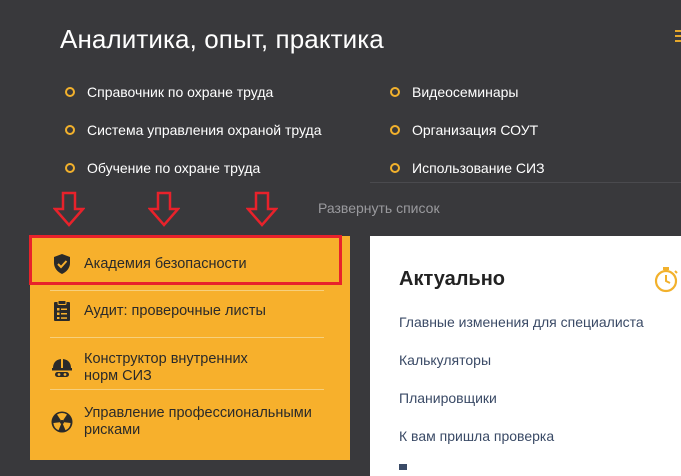 This screenshot has height=476, width=681. I want to click on nav-link-management-system: Система управления охраной труда, so click(193, 130).